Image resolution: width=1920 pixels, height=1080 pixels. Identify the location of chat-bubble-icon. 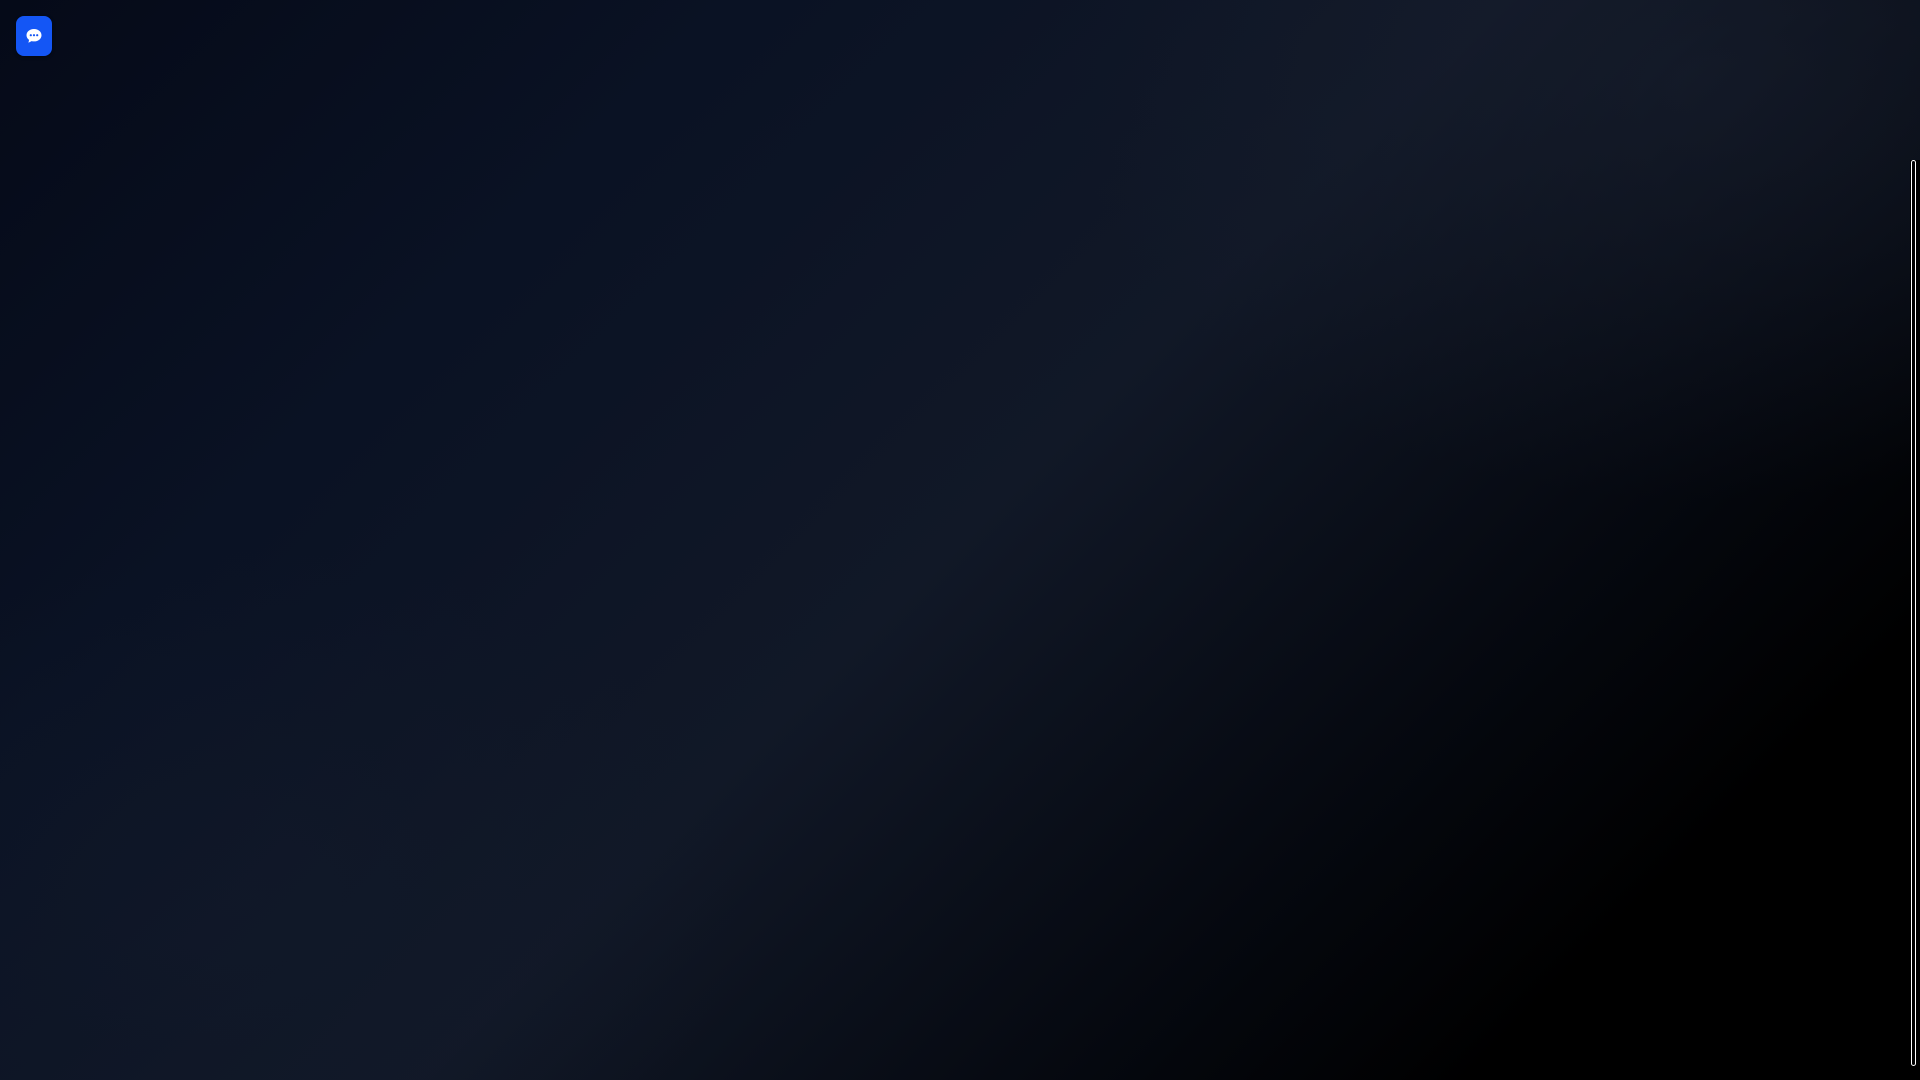
(34, 36).